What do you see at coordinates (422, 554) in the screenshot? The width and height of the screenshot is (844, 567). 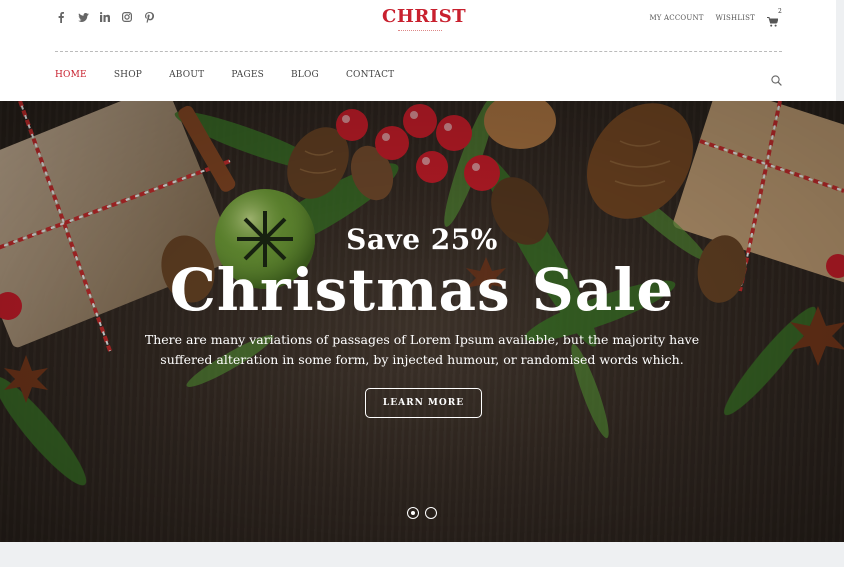 I see `next-section-band` at bounding box center [422, 554].